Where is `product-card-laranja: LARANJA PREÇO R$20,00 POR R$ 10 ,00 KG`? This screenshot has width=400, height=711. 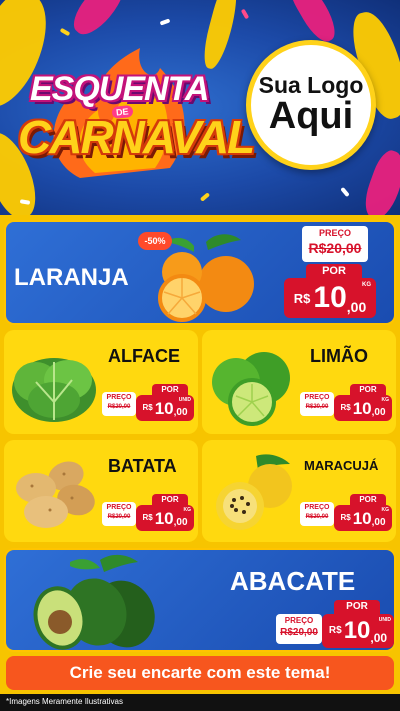
product-card-laranja: LARANJA PREÇO R$20,00 POR R$ 10 ,00 KG is located at coordinates (200, 272).